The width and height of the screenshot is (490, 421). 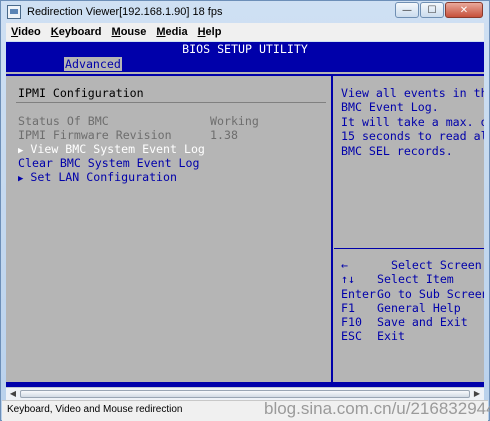 What do you see at coordinates (171, 32) in the screenshot?
I see `menu-media: Media` at bounding box center [171, 32].